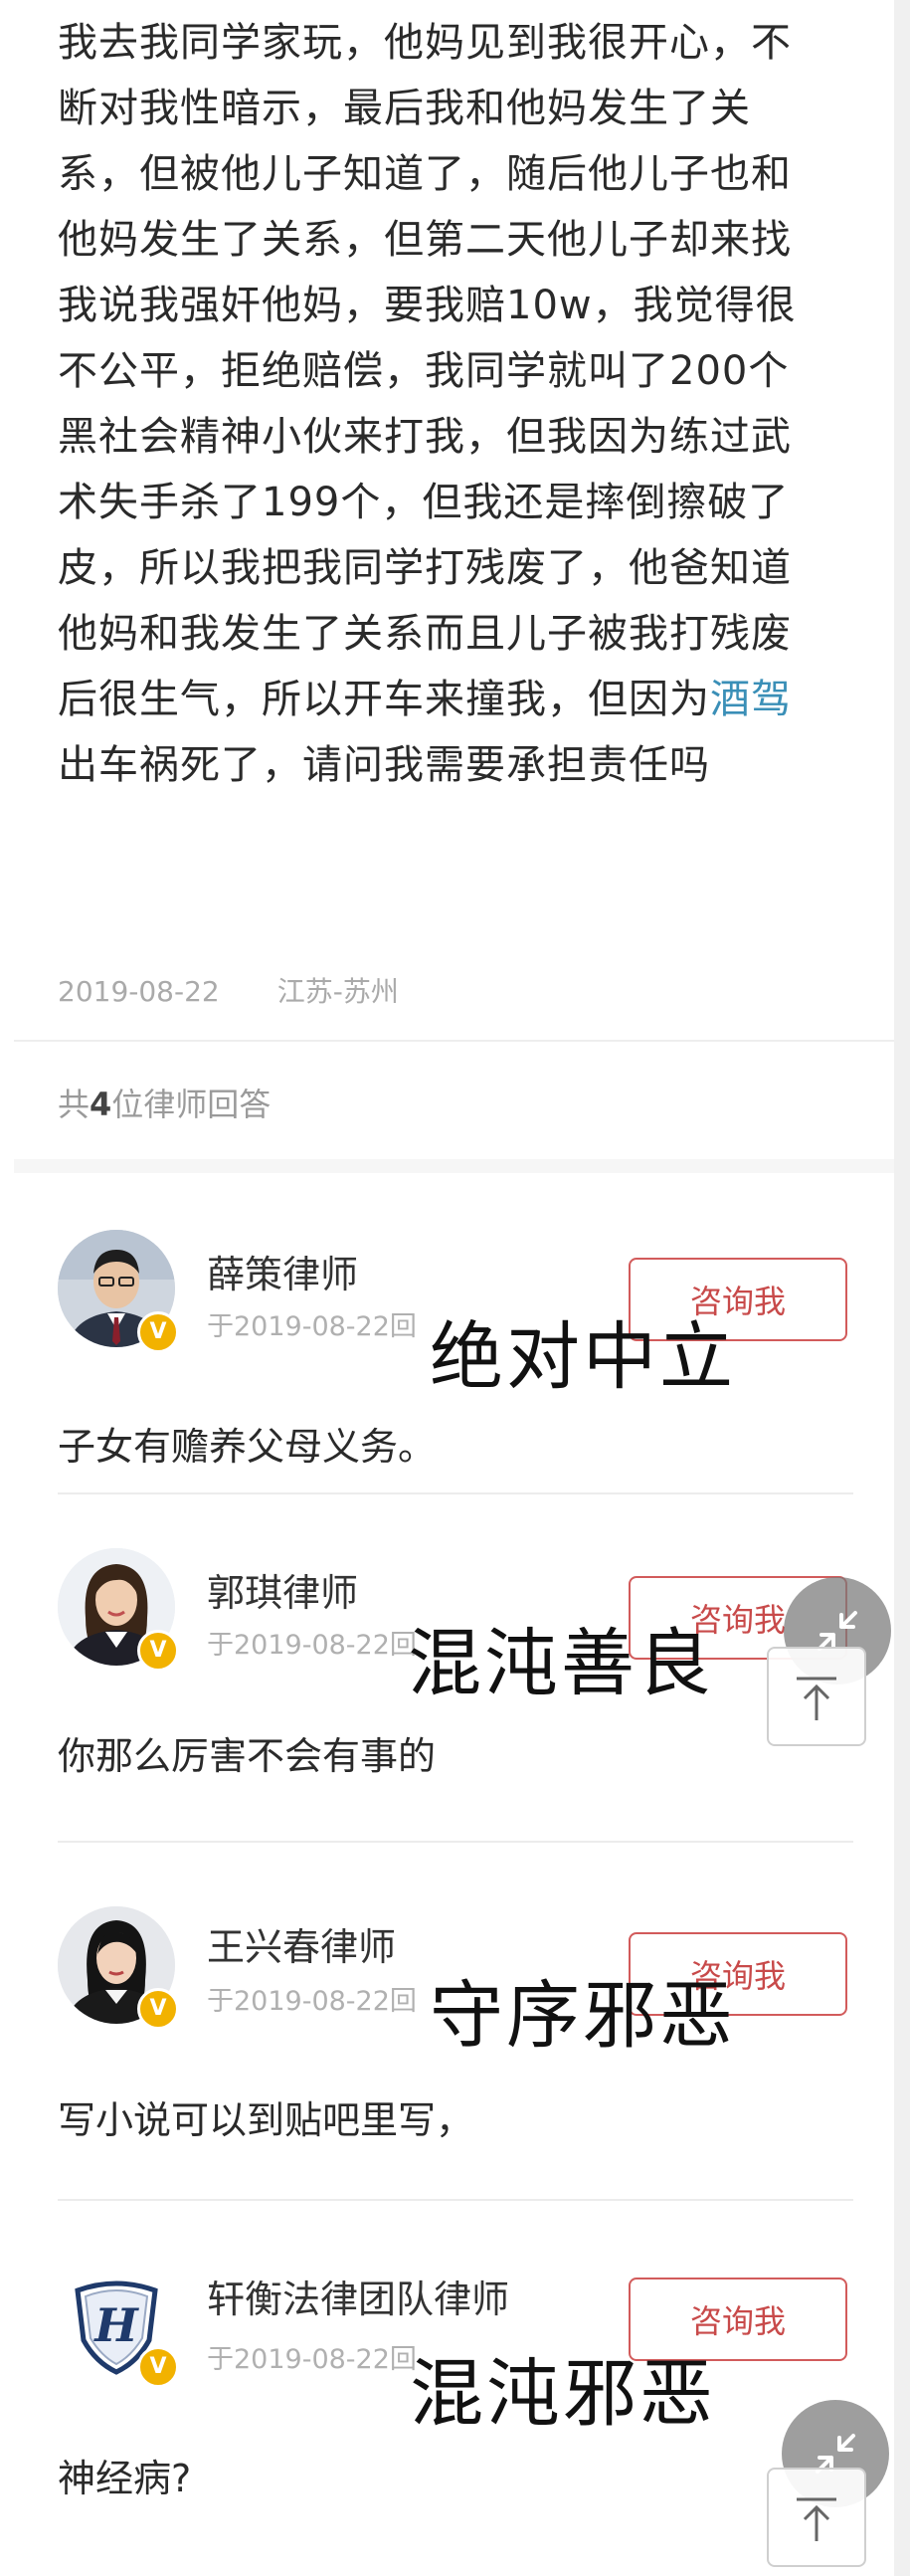 This screenshot has width=910, height=2576. What do you see at coordinates (139, 991) in the screenshot?
I see `question-date: 2019-08-22` at bounding box center [139, 991].